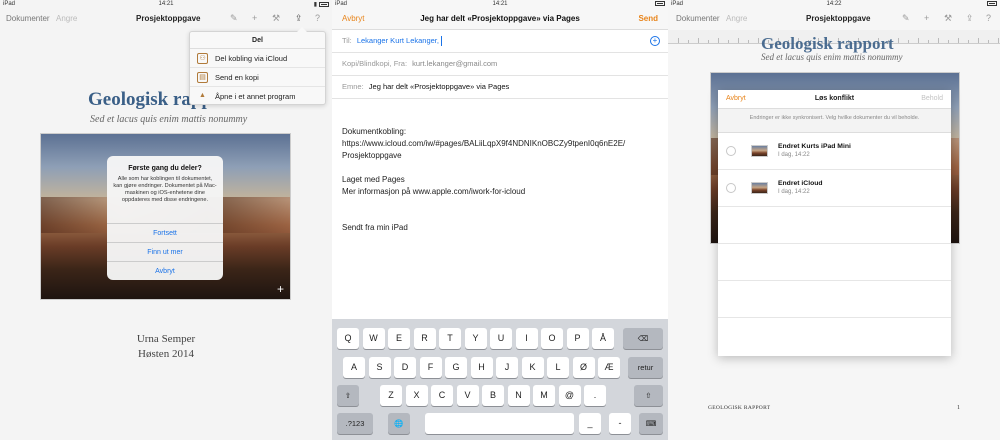 The height and width of the screenshot is (440, 1000). Describe the element at coordinates (166, 4) in the screenshot. I see `status-time: 14:21` at that location.